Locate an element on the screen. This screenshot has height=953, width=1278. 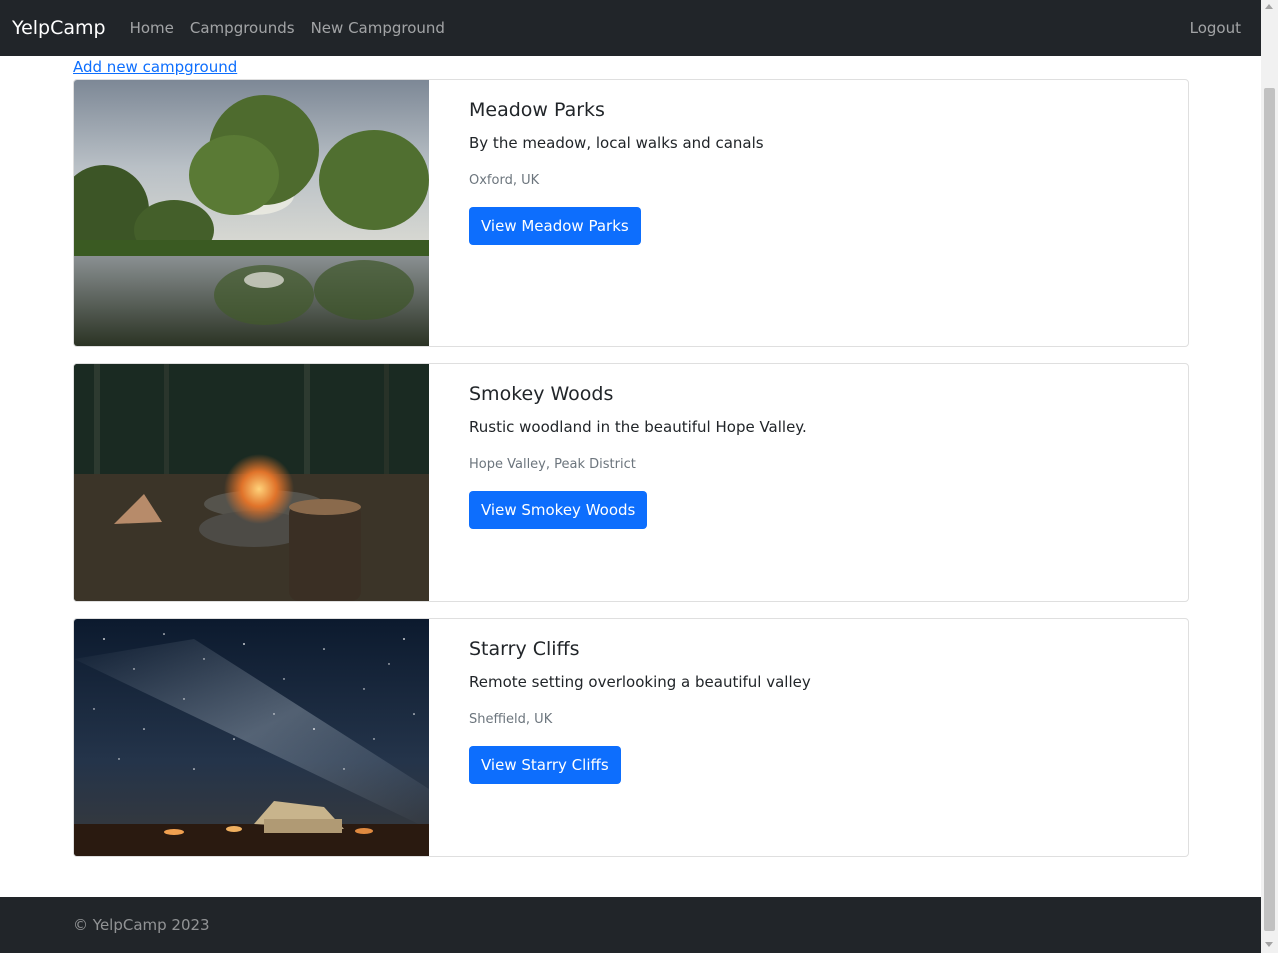
logout-link: Logout is located at coordinates (1215, 28).